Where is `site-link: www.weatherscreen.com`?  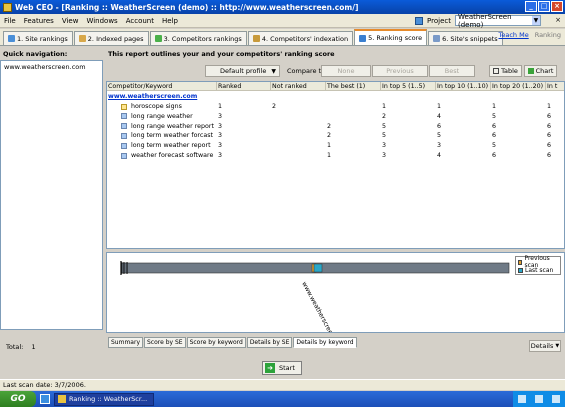
site-link: www.weatherscreen.com is located at coordinates (187, 96).